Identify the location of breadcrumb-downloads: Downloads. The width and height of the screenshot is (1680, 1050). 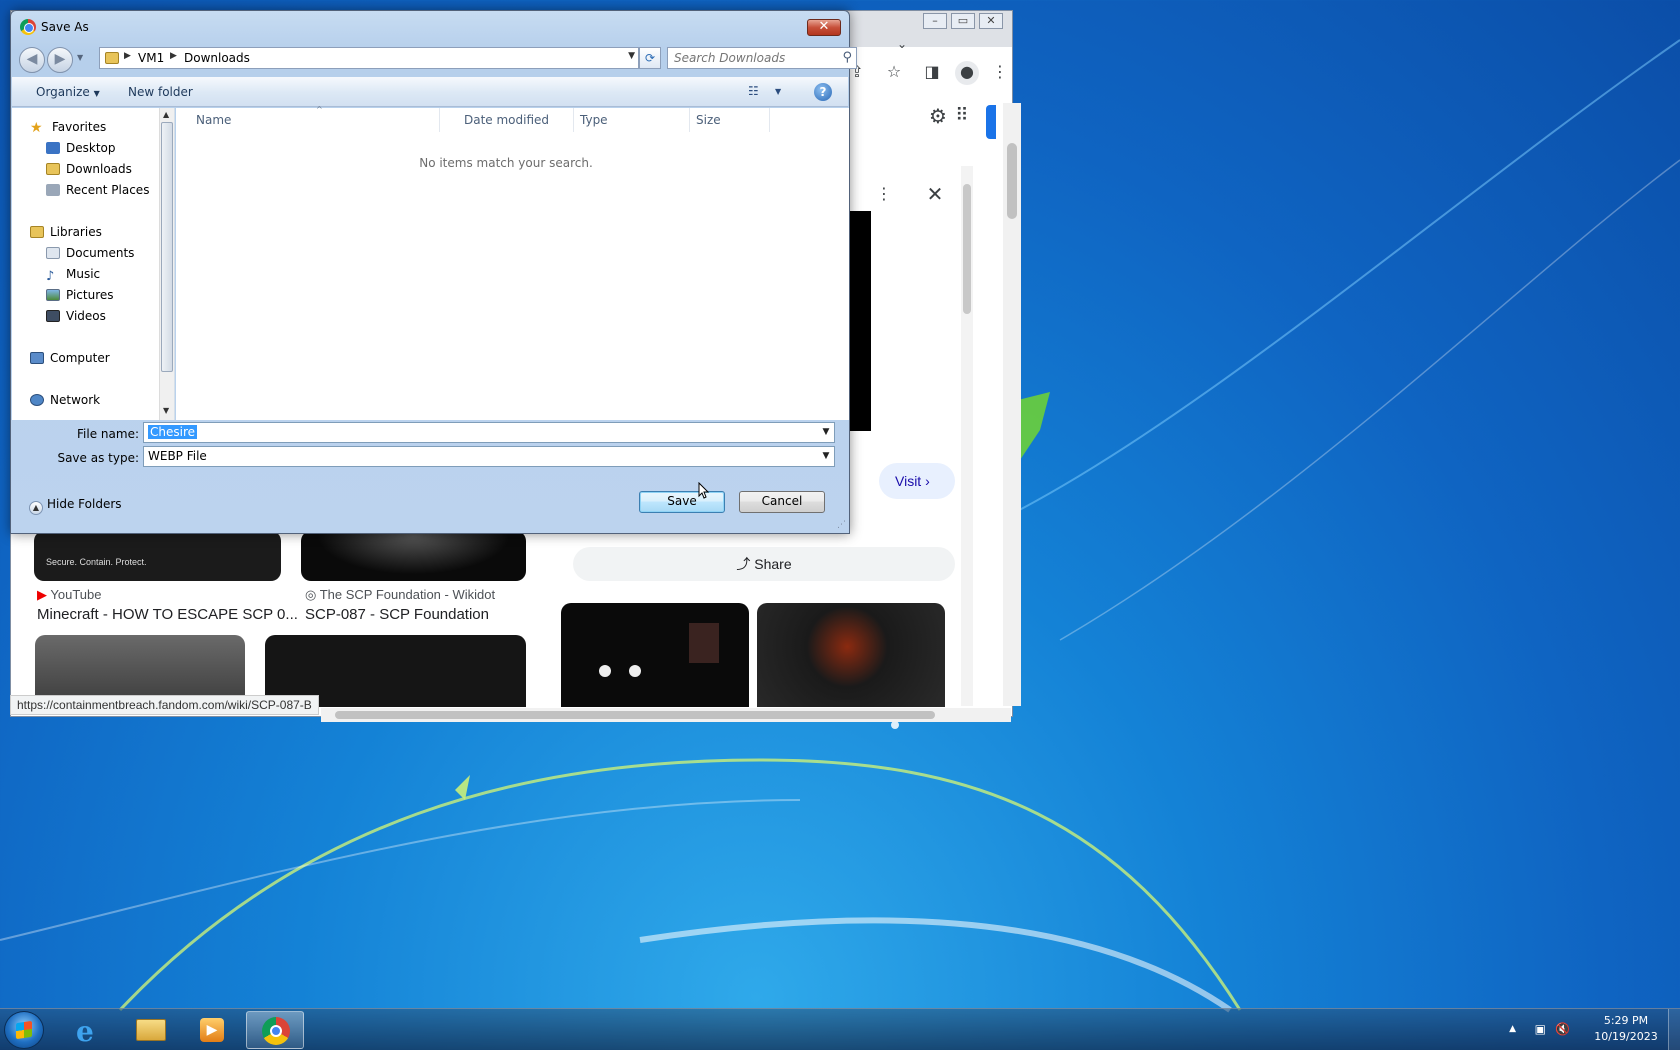
(217, 58).